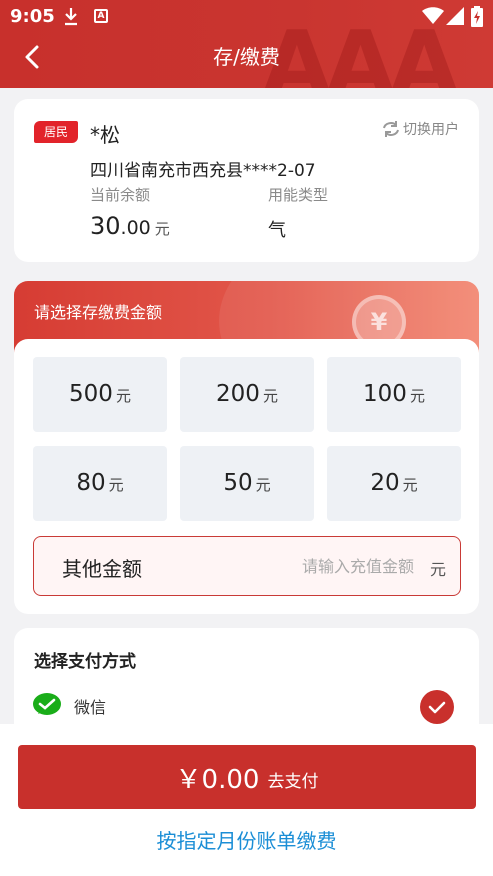 This screenshot has height=876, width=493. What do you see at coordinates (91, 394) in the screenshot?
I see `amount-option-value: 500` at bounding box center [91, 394].